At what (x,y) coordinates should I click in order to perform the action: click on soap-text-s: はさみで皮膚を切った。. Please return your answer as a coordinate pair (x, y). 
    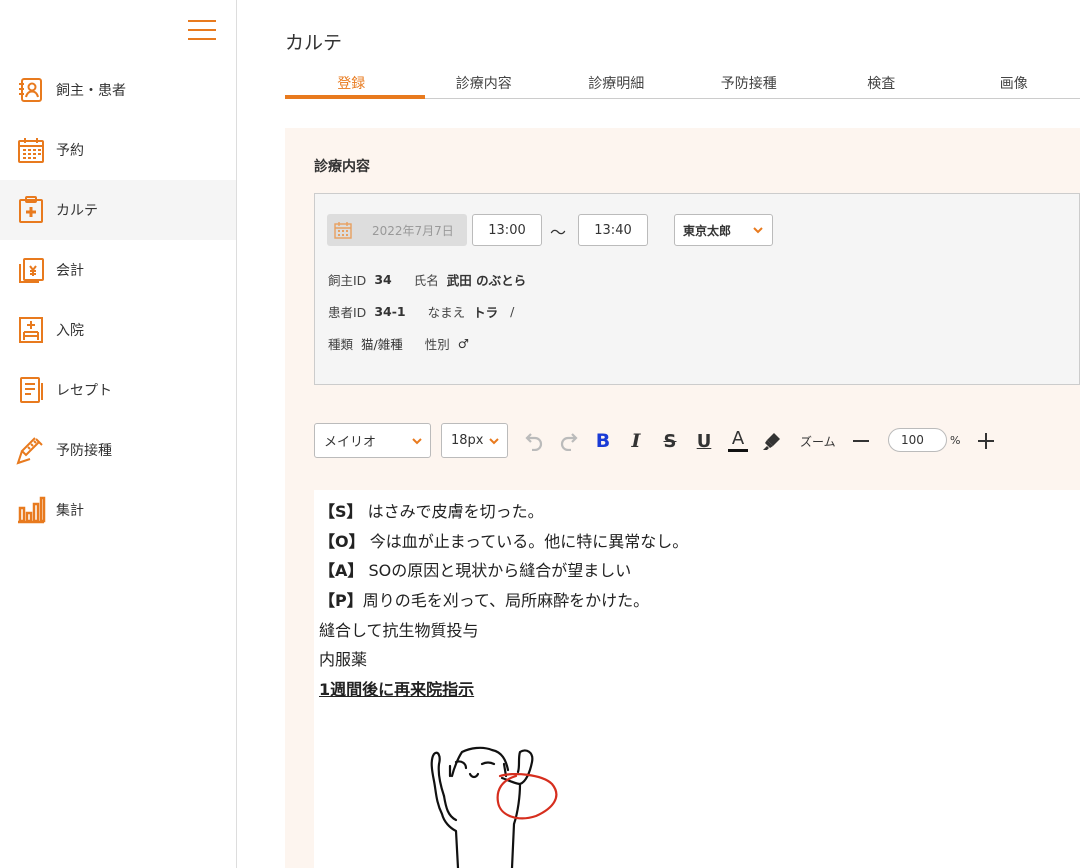
    Looking at the image, I should click on (453, 511).